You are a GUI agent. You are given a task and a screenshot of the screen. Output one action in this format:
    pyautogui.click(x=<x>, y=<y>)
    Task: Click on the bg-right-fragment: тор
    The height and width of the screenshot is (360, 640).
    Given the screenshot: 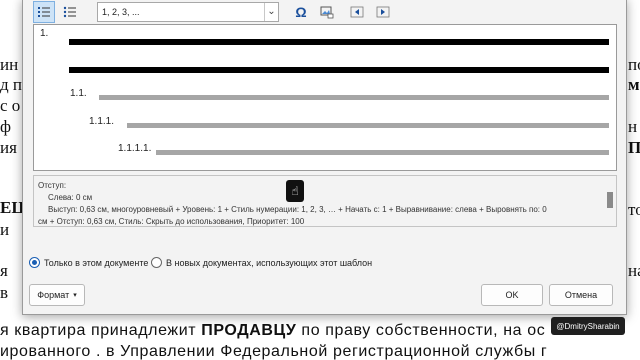 What is the action you would take?
    pyautogui.click(x=634, y=209)
    